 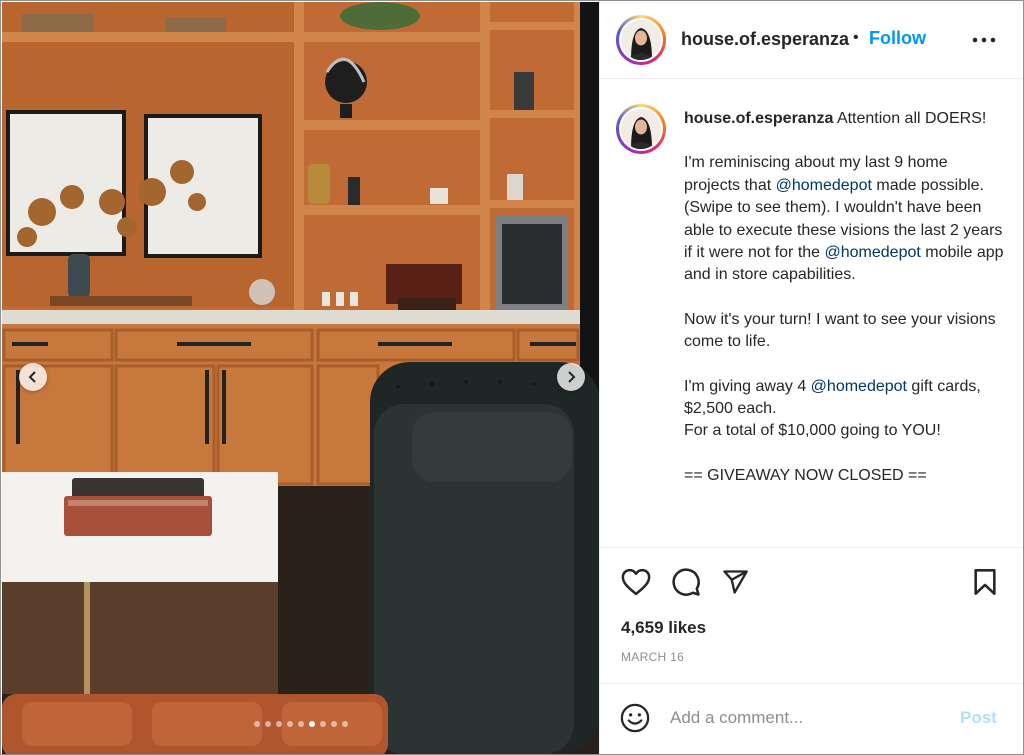 I want to click on caption-line: Attention all DOERS!, so click(x=910, y=118).